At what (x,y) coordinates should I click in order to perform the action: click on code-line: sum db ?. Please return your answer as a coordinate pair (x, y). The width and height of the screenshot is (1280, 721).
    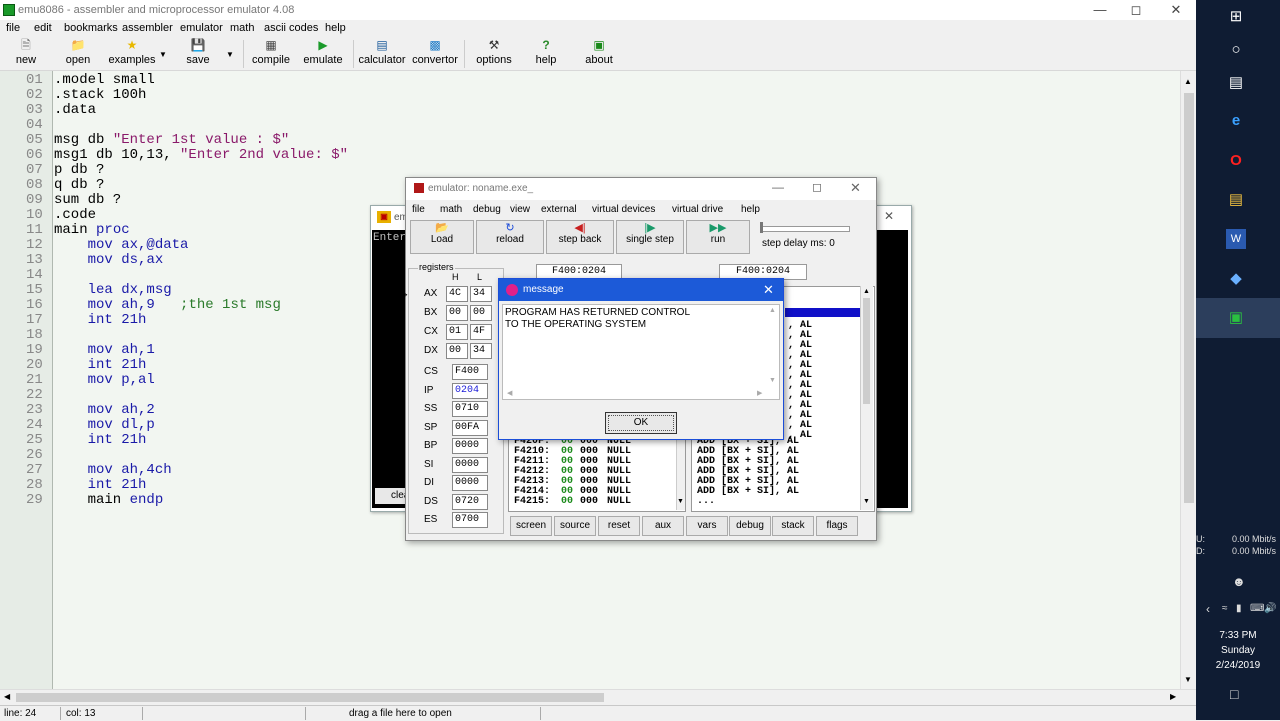
    Looking at the image, I should click on (87, 200).